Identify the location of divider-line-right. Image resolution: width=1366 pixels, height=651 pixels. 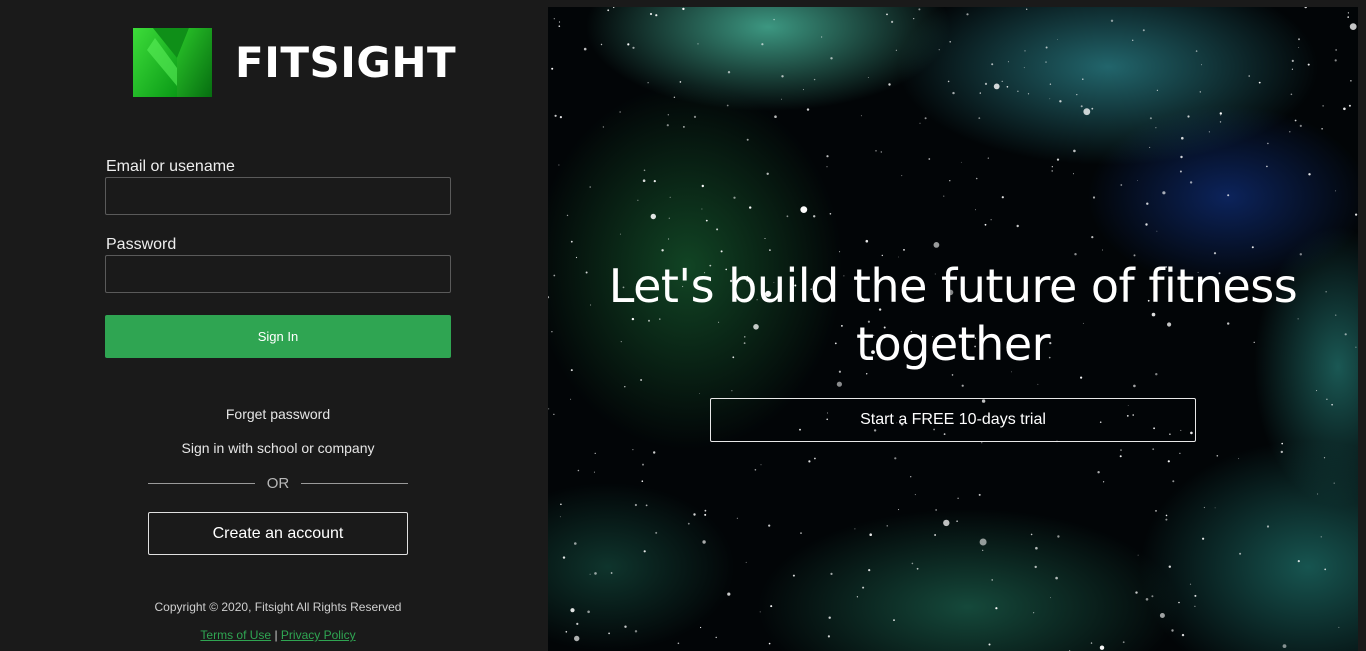
(354, 483).